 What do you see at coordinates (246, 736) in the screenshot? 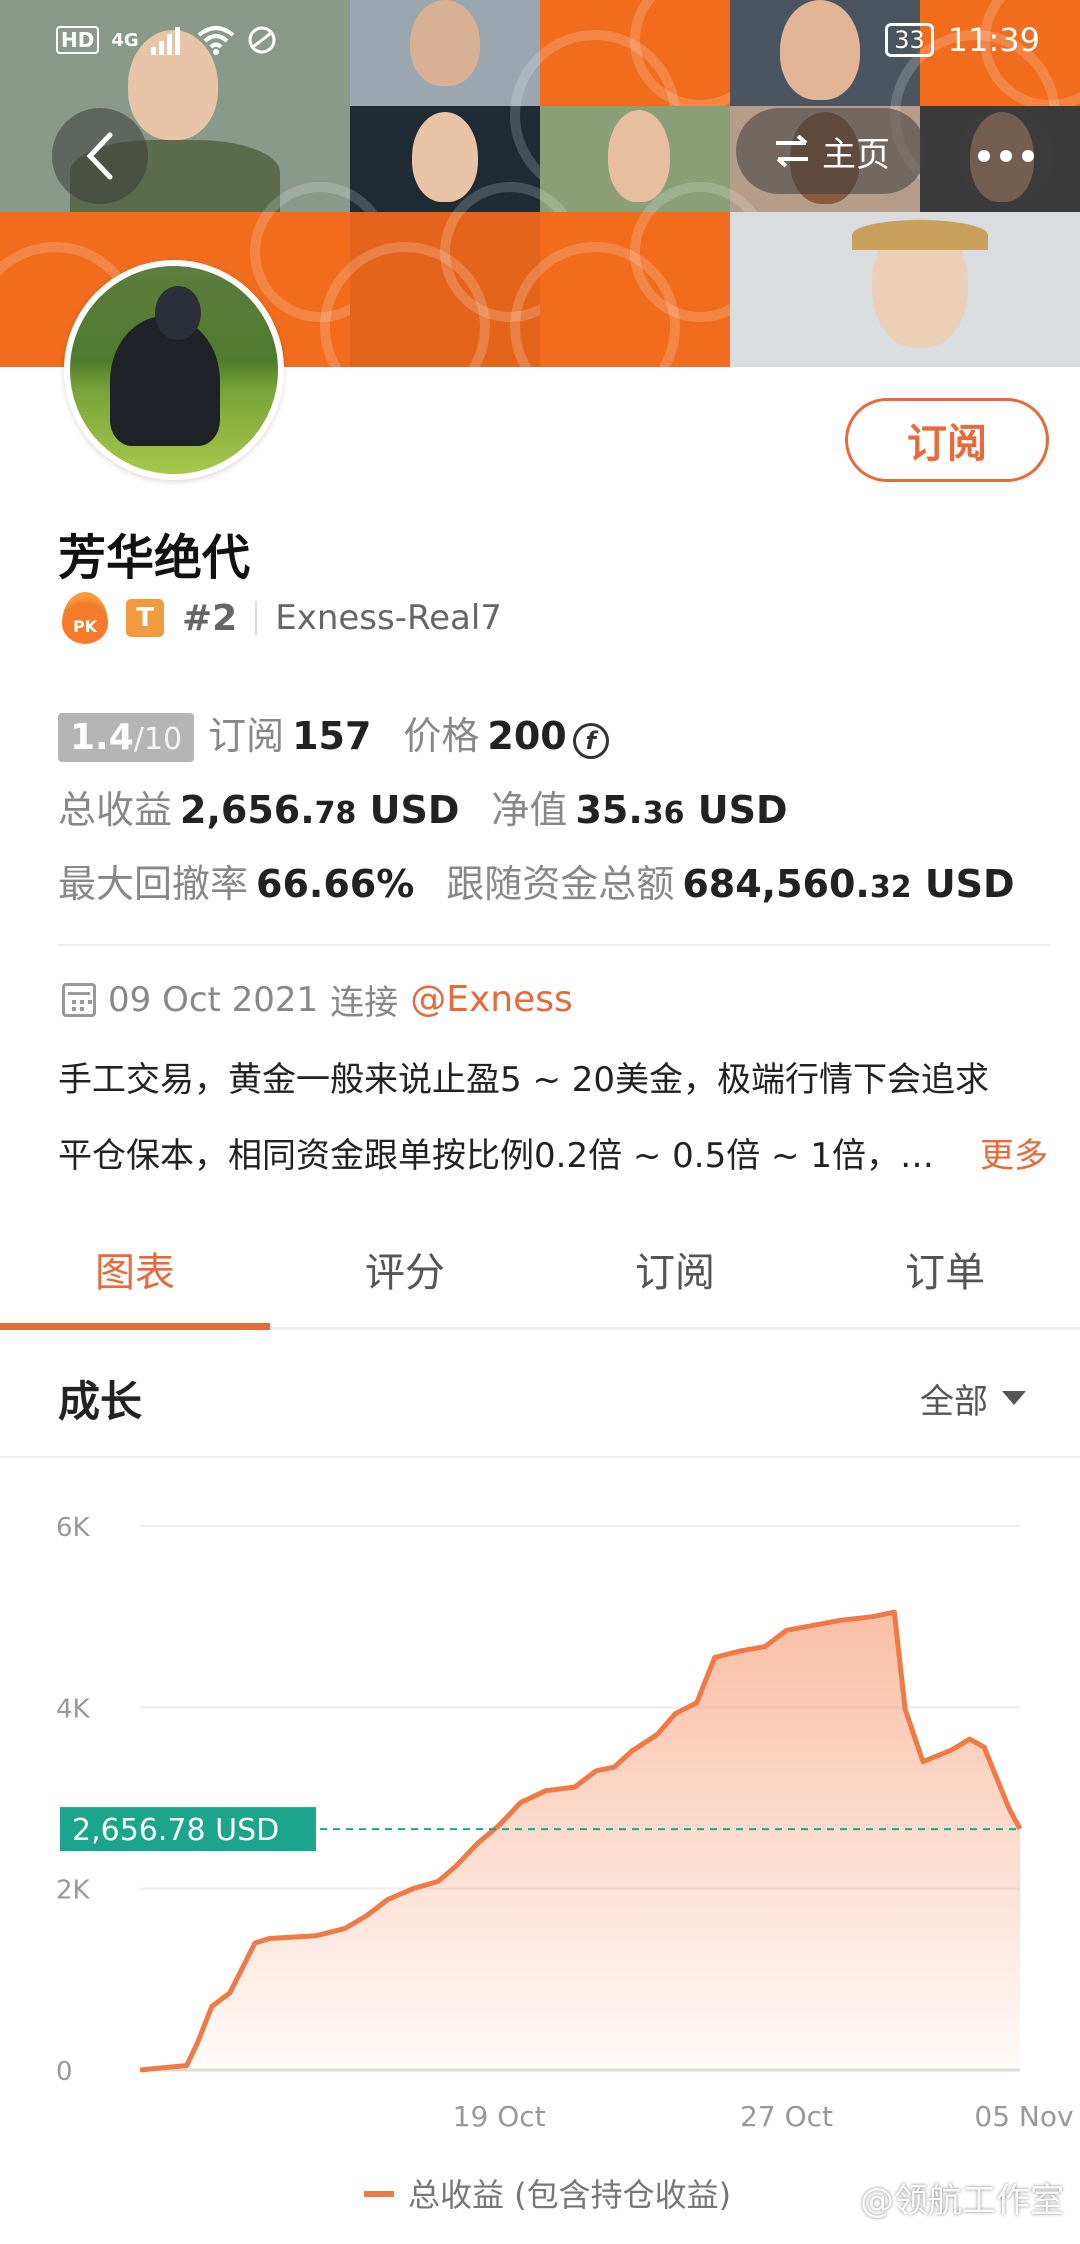
I see `subscribe-count-label: 订阅` at bounding box center [246, 736].